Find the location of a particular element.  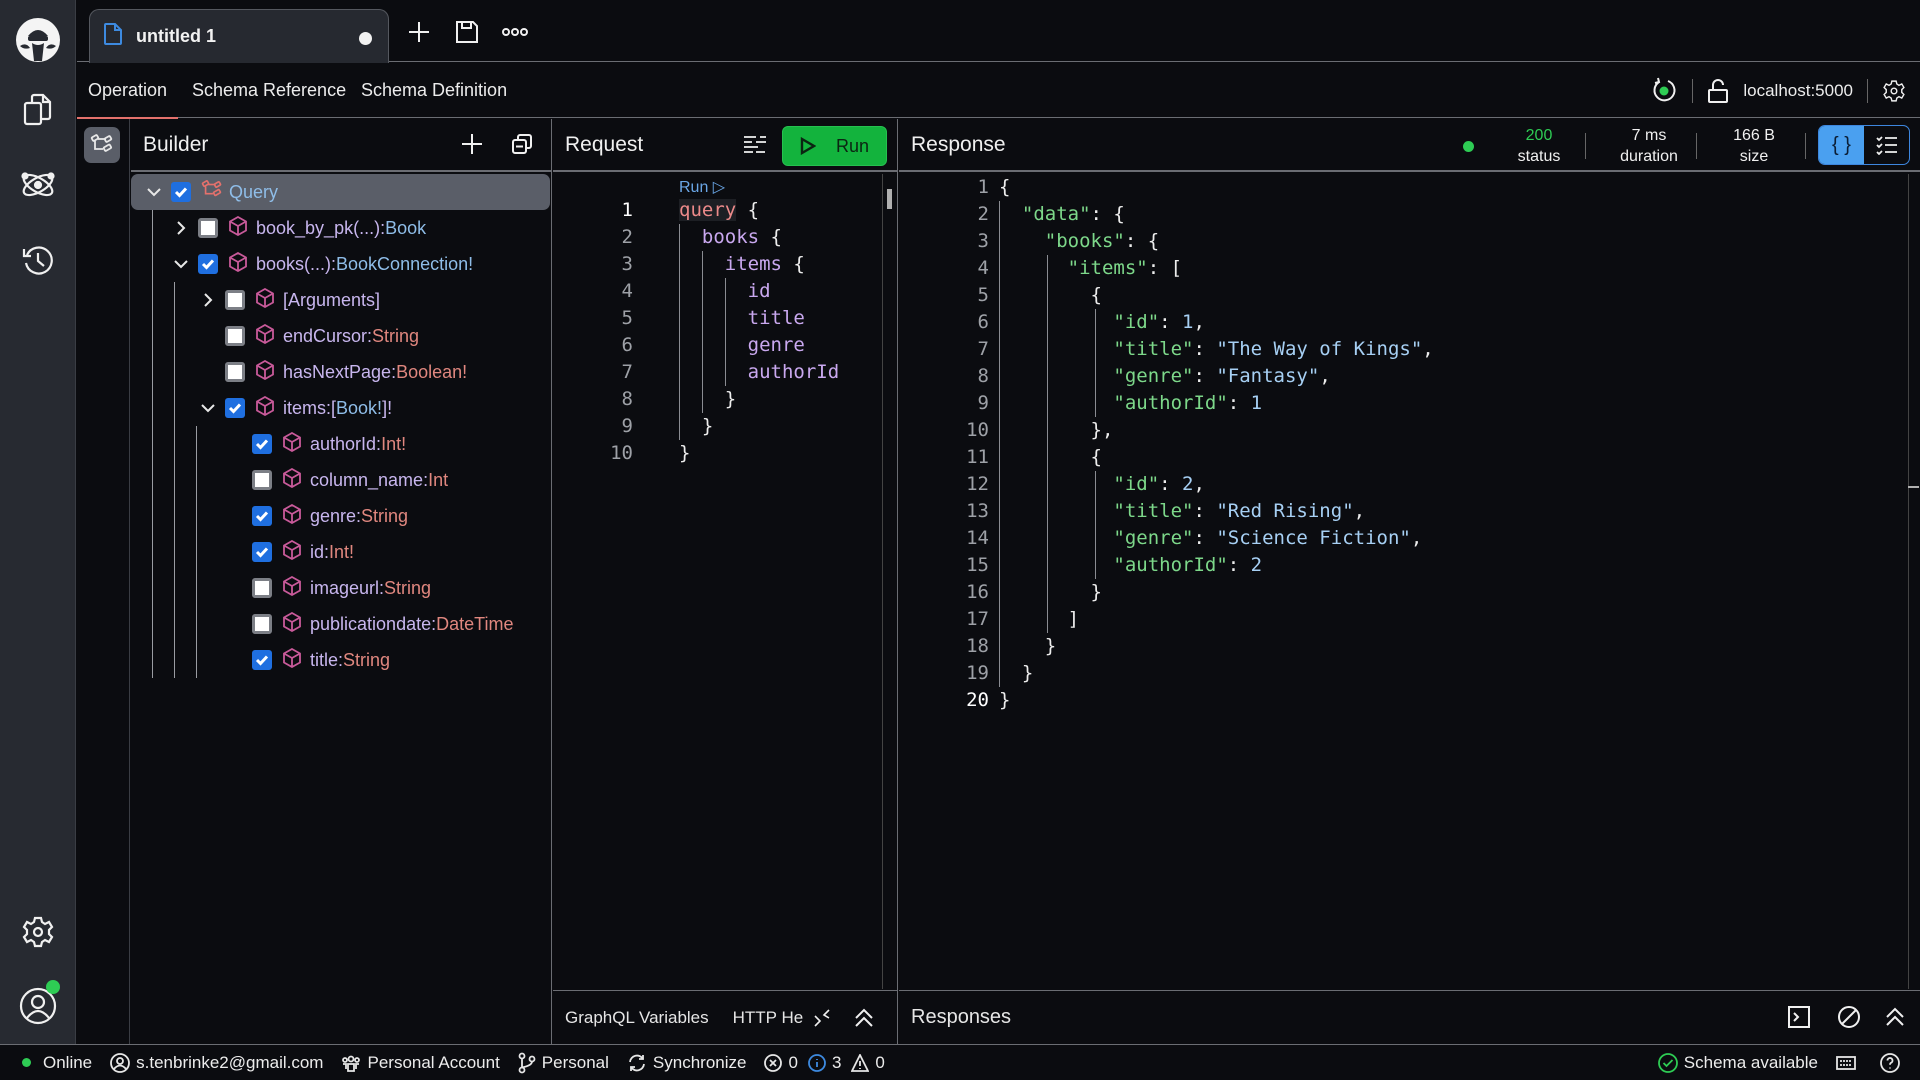

indent-guide is located at coordinates (1096, 525).